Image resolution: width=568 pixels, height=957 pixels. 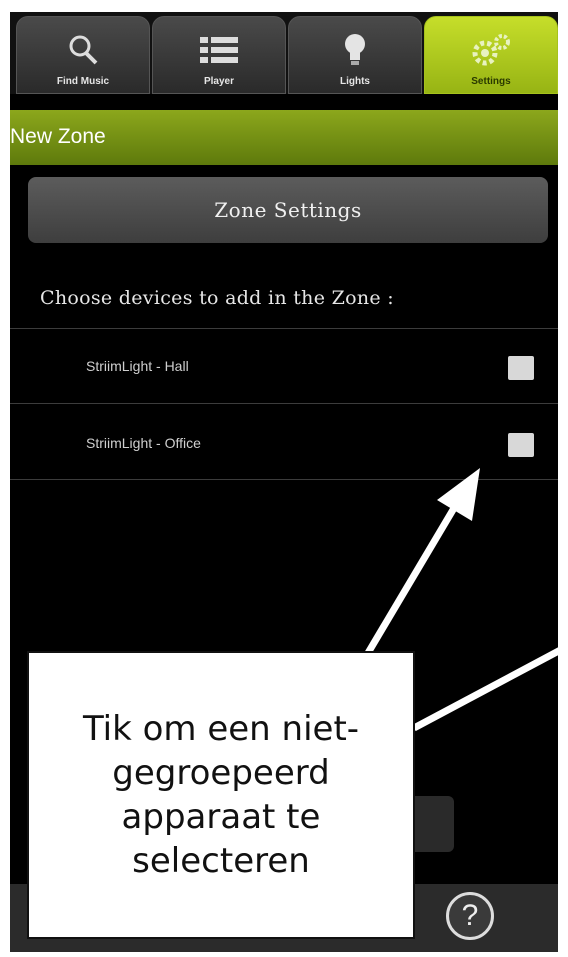 I want to click on device-label-hall: StriimLight - Hall, so click(x=137, y=366).